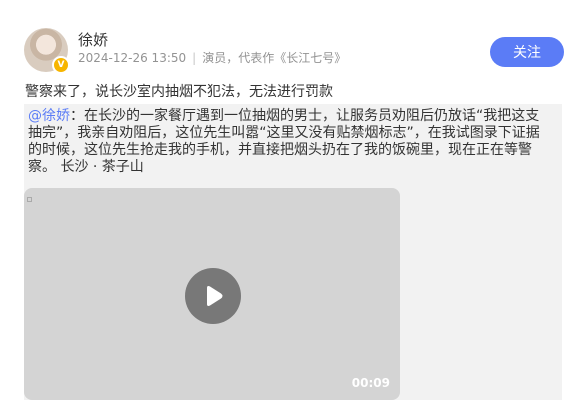  What do you see at coordinates (29, 199) in the screenshot?
I see `video-corner-marker` at bounding box center [29, 199].